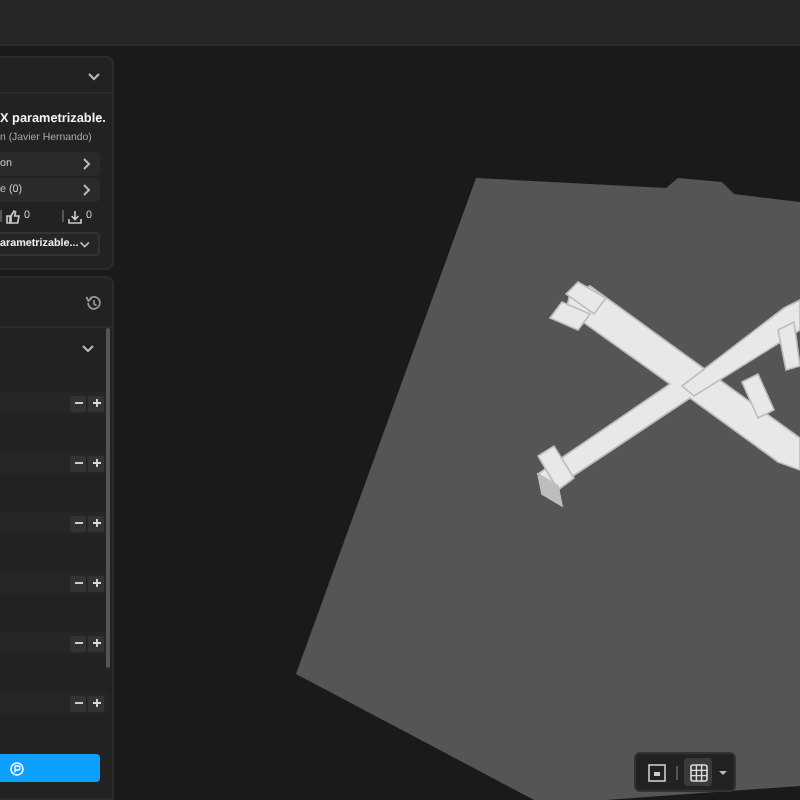 The height and width of the screenshot is (800, 800). What do you see at coordinates (108, 498) in the screenshot?
I see `scrollbar` at bounding box center [108, 498].